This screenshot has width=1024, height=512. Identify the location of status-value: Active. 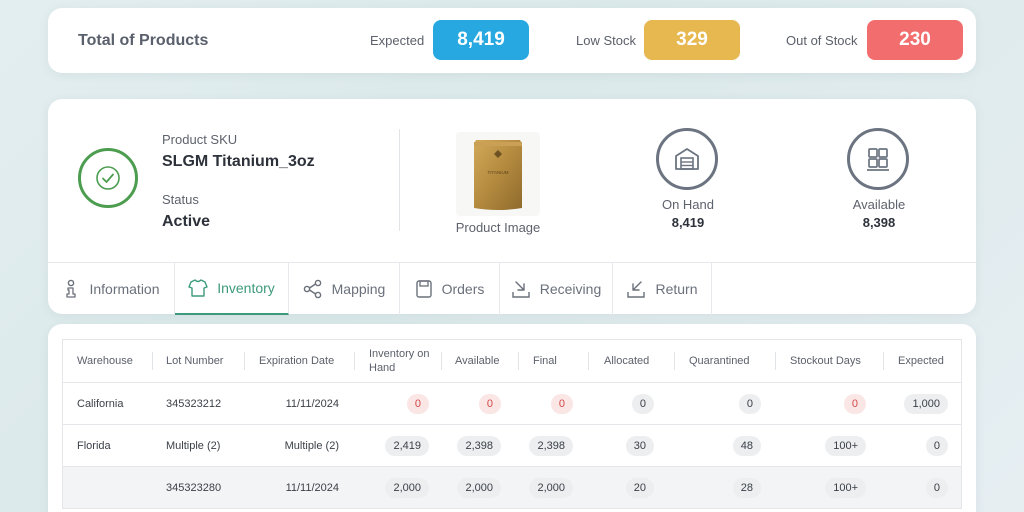
(186, 221).